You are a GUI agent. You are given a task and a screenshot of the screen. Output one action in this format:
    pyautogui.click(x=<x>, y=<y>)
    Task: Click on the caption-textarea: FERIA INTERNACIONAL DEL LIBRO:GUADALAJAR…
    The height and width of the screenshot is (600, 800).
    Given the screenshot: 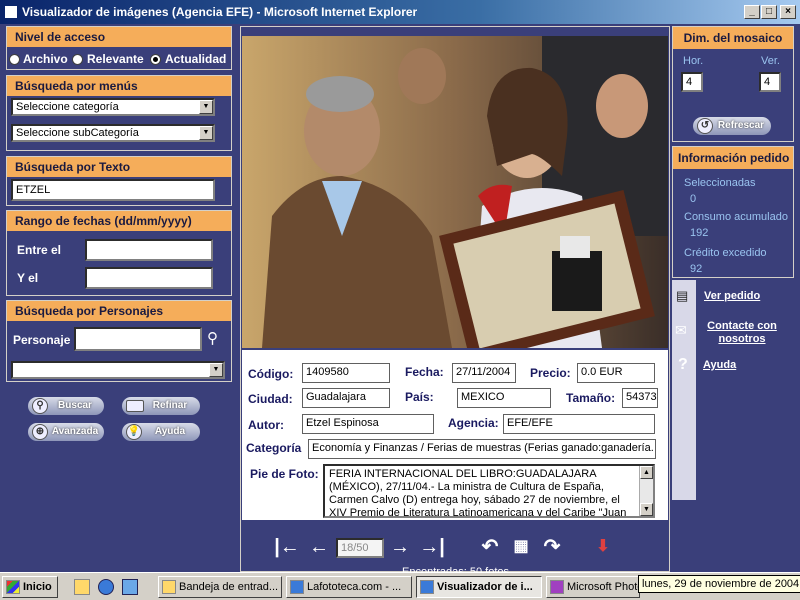 What is the action you would take?
    pyautogui.click(x=489, y=491)
    